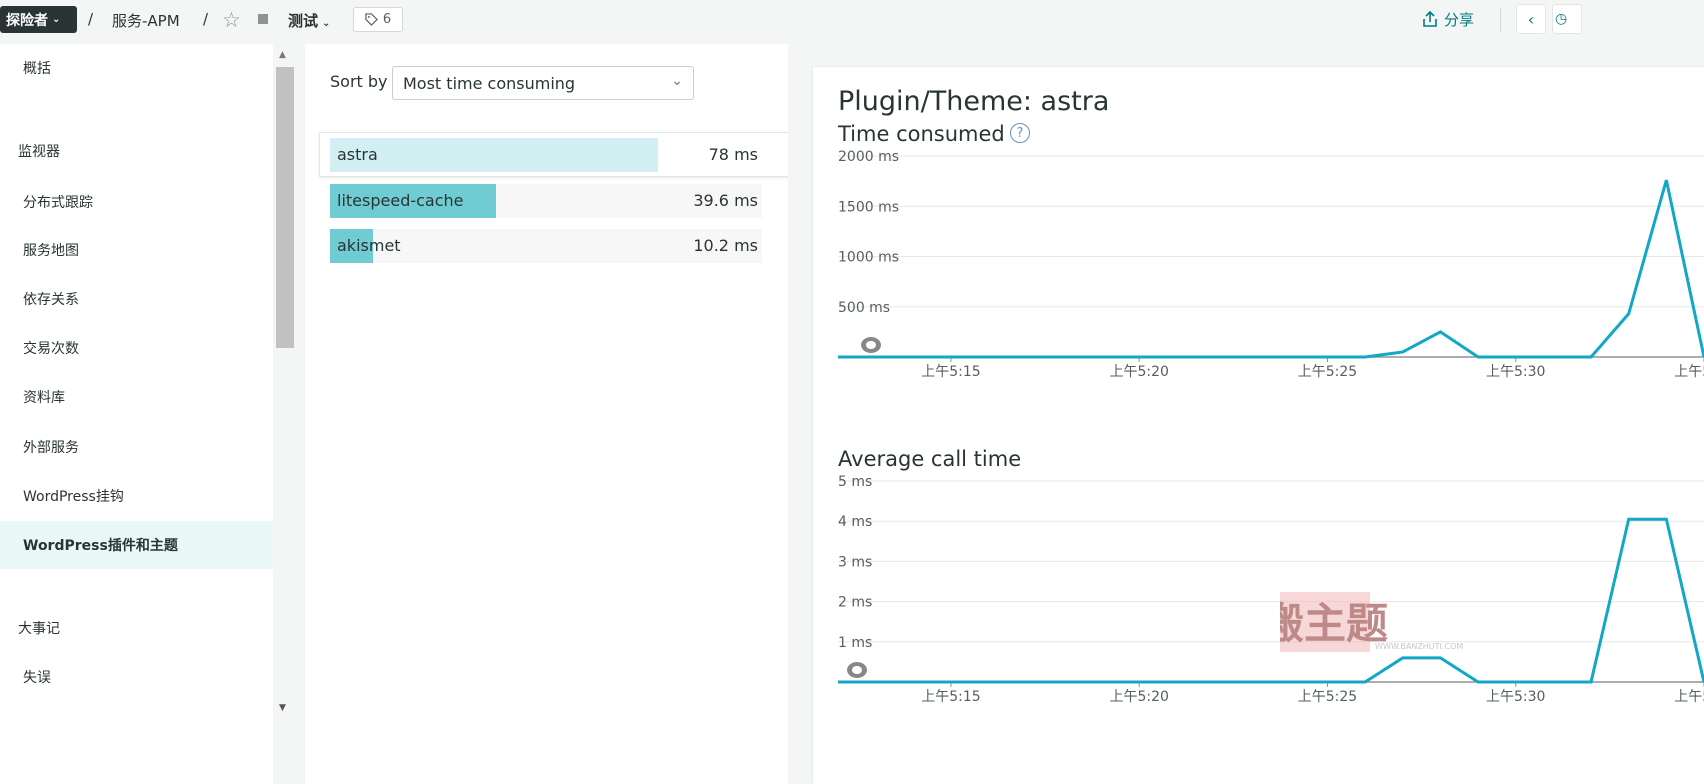  Describe the element at coordinates (864, 308) in the screenshot. I see `y-tick-label: 500 ms` at that location.